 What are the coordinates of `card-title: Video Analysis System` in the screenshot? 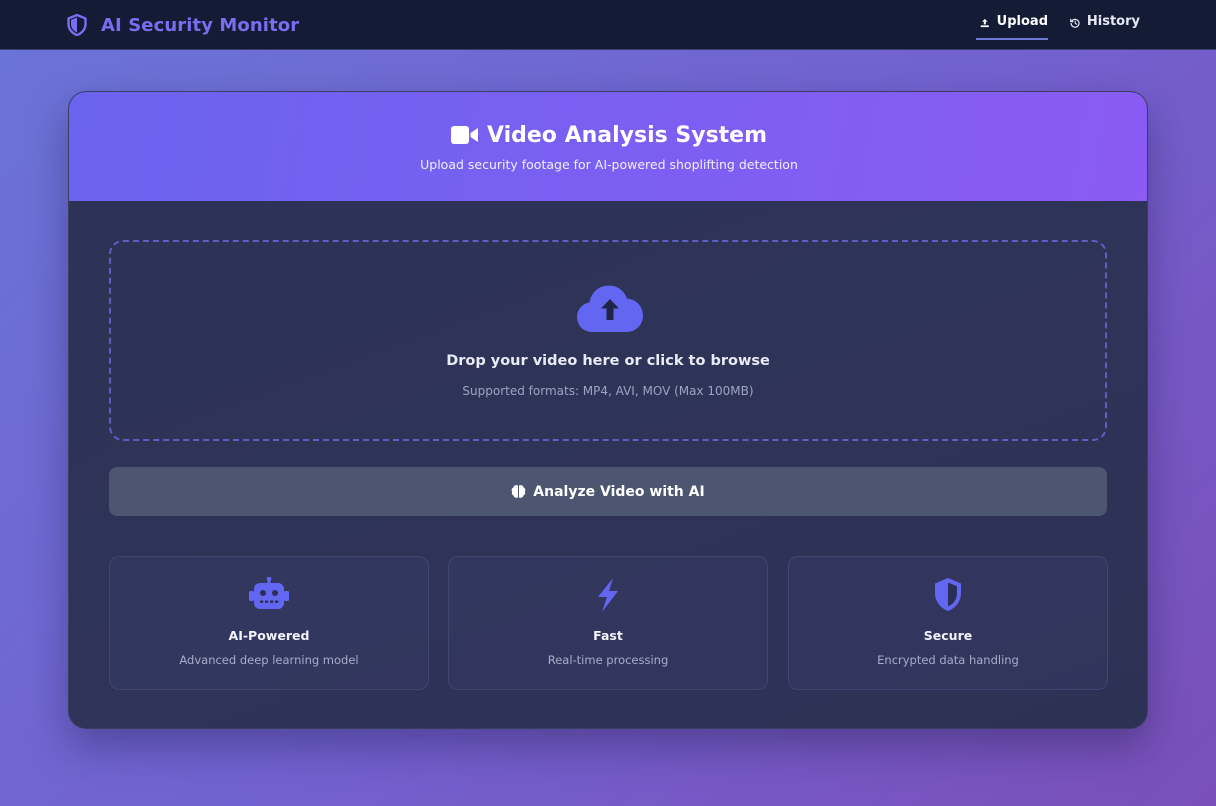 It's located at (608, 135).